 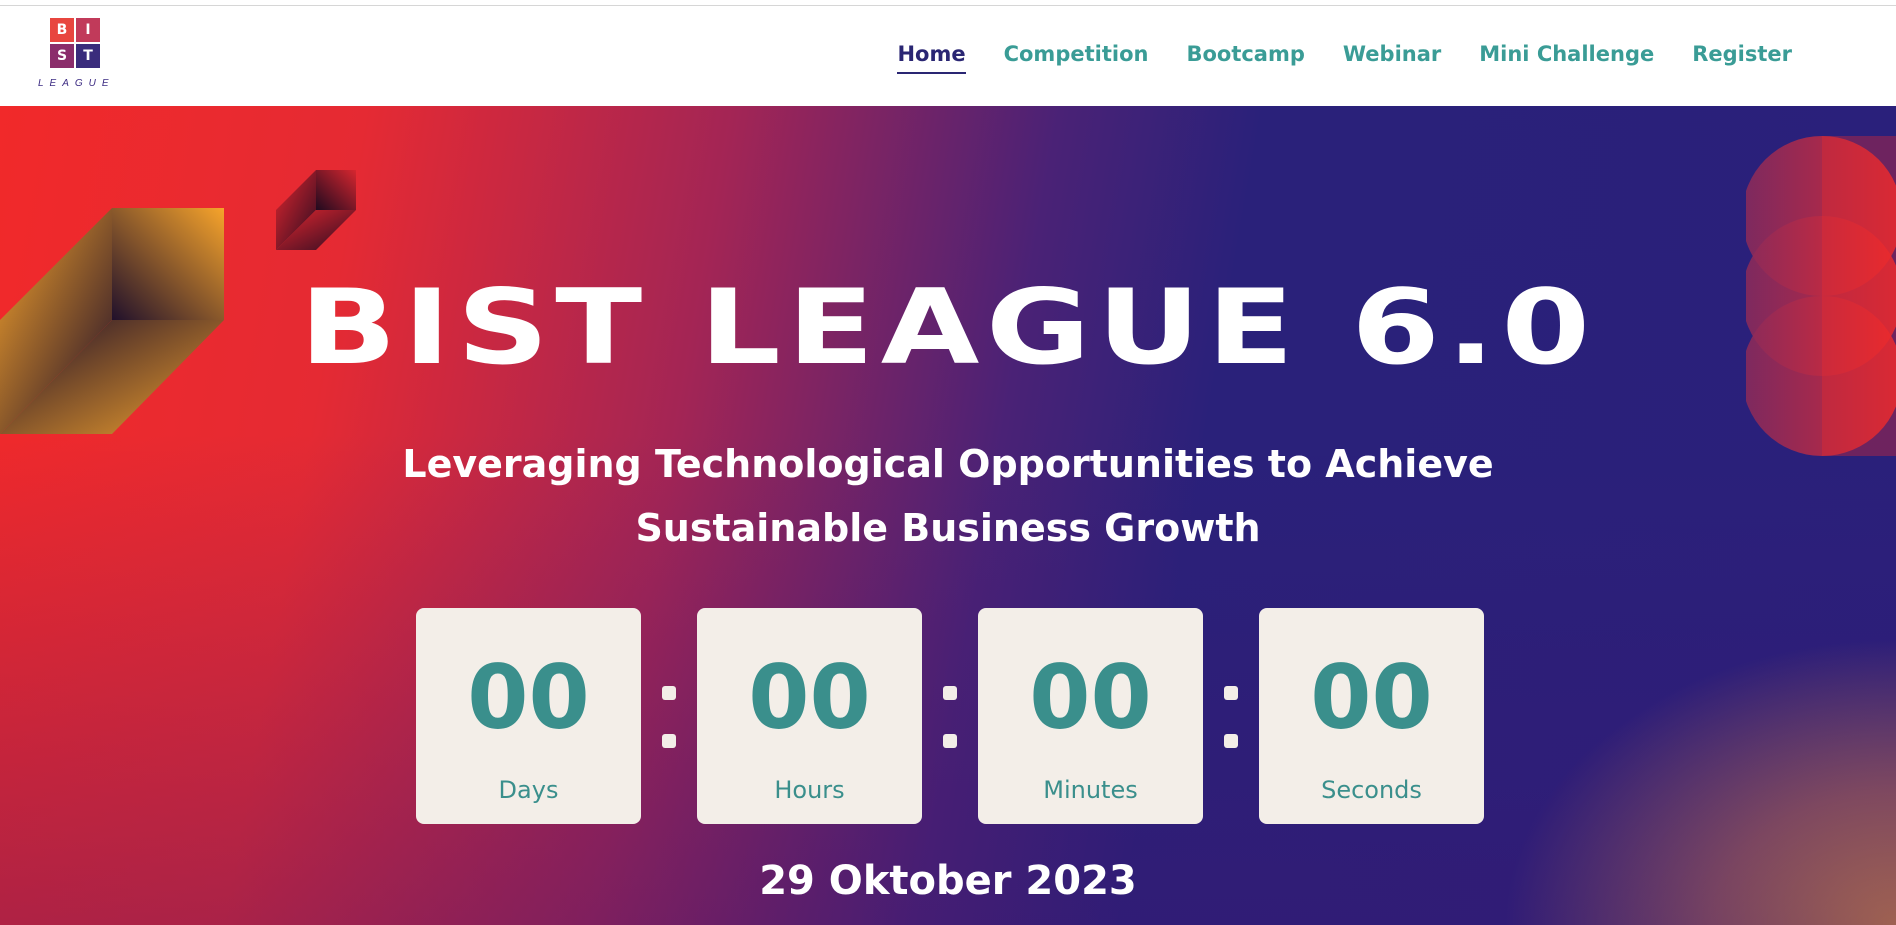 I want to click on countdown-minutes-label: Minutes, so click(x=1090, y=790).